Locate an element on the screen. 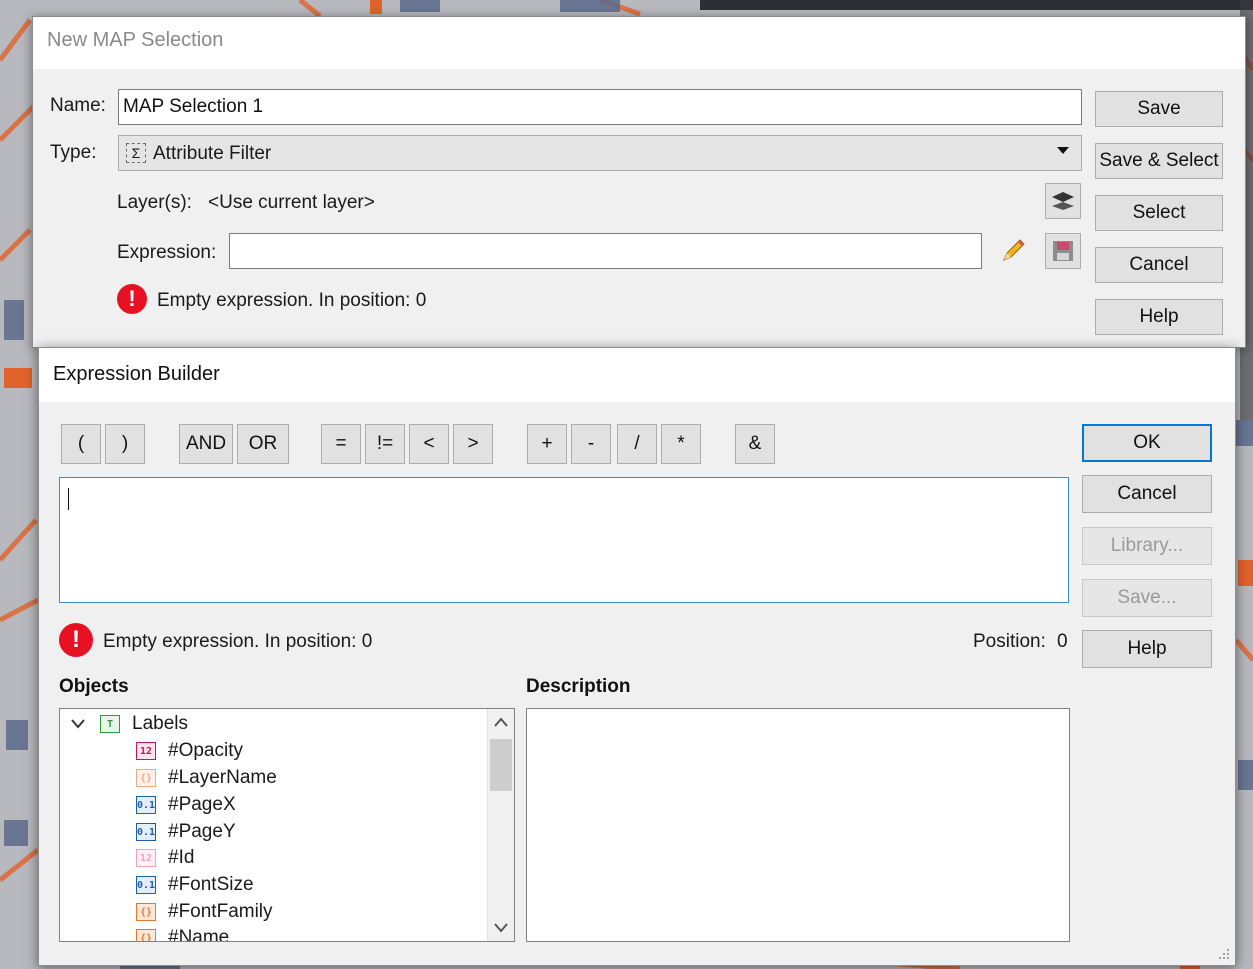 This screenshot has width=1253, height=969. layers-button is located at coordinates (1063, 201).